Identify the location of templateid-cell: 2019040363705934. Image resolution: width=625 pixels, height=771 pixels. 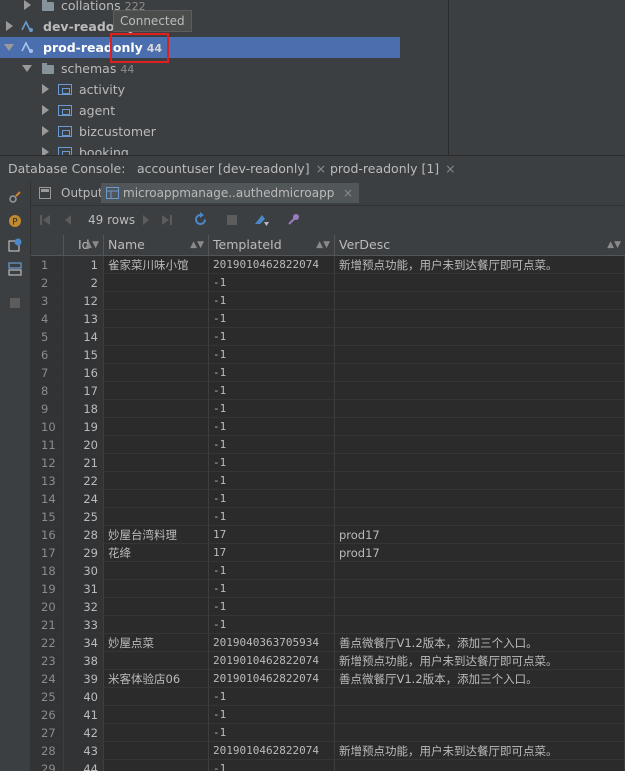
(272, 643).